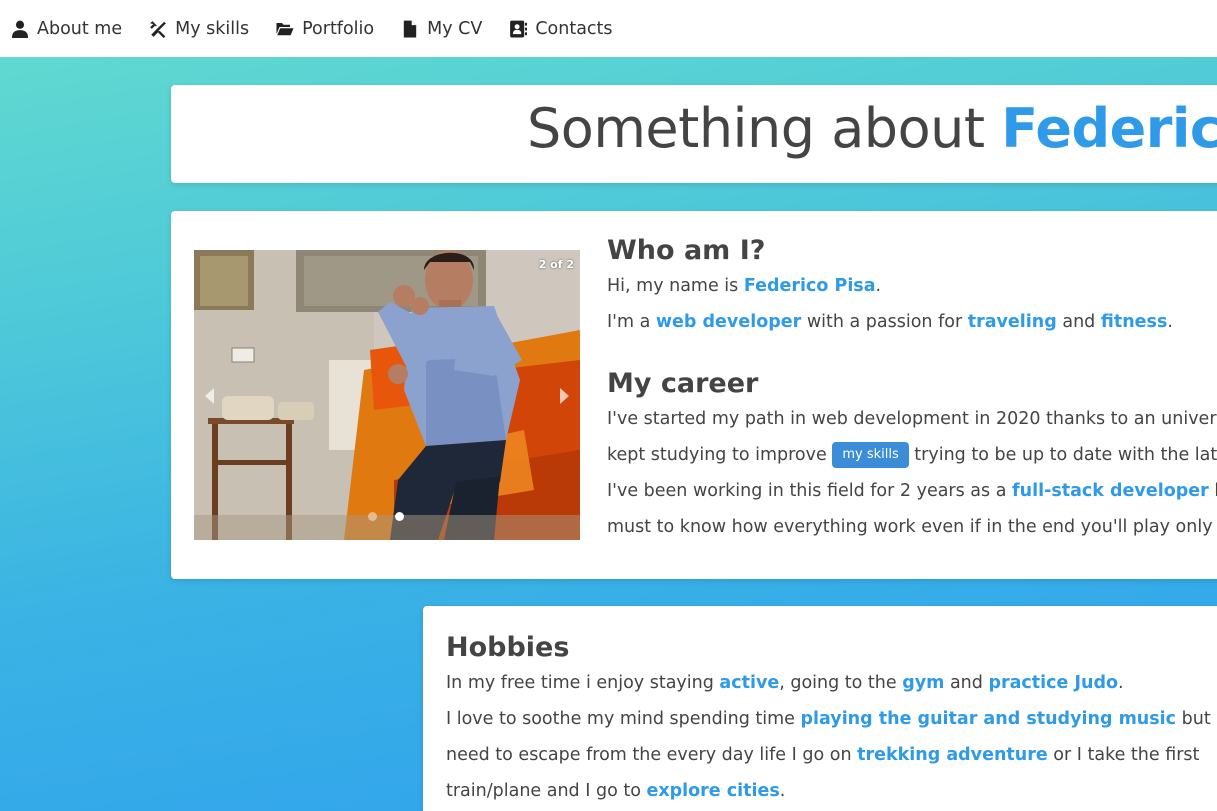  What do you see at coordinates (1053, 683) in the screenshot?
I see `practice-judo-link: practice Judo` at bounding box center [1053, 683].